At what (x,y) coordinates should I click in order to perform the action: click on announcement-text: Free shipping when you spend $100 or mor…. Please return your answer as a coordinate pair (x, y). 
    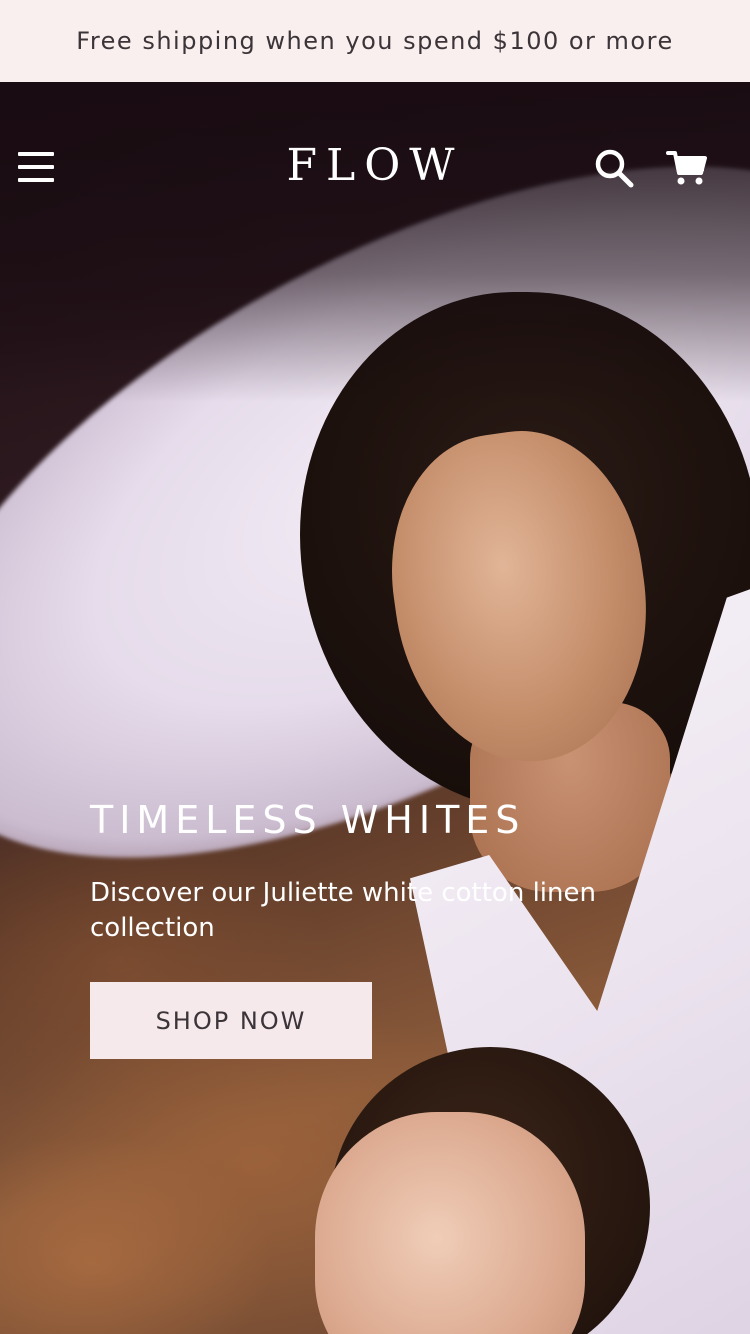
    Looking at the image, I should click on (375, 41).